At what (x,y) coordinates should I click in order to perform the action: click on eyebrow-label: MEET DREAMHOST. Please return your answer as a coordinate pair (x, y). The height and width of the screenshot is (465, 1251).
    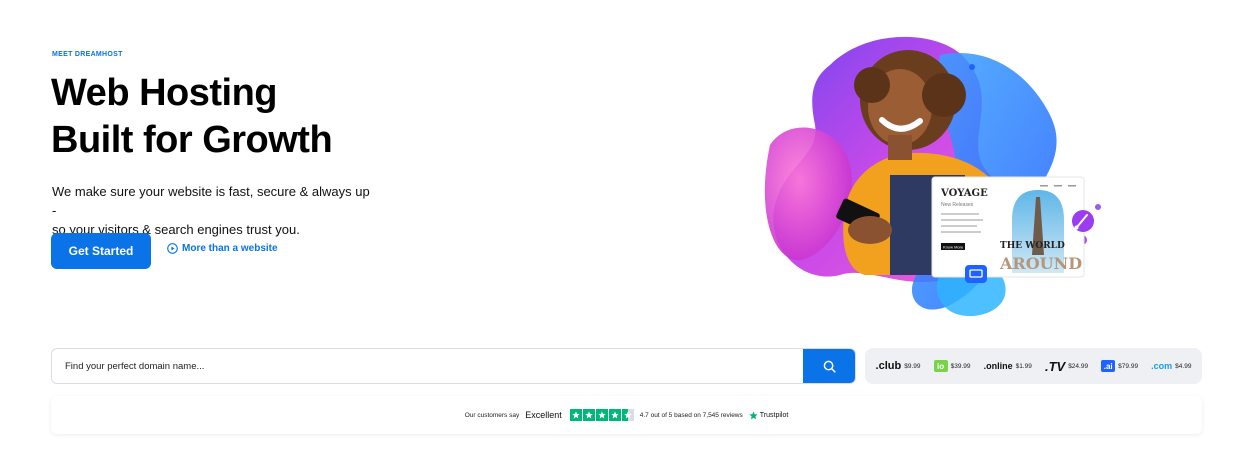
    Looking at the image, I should click on (87, 54).